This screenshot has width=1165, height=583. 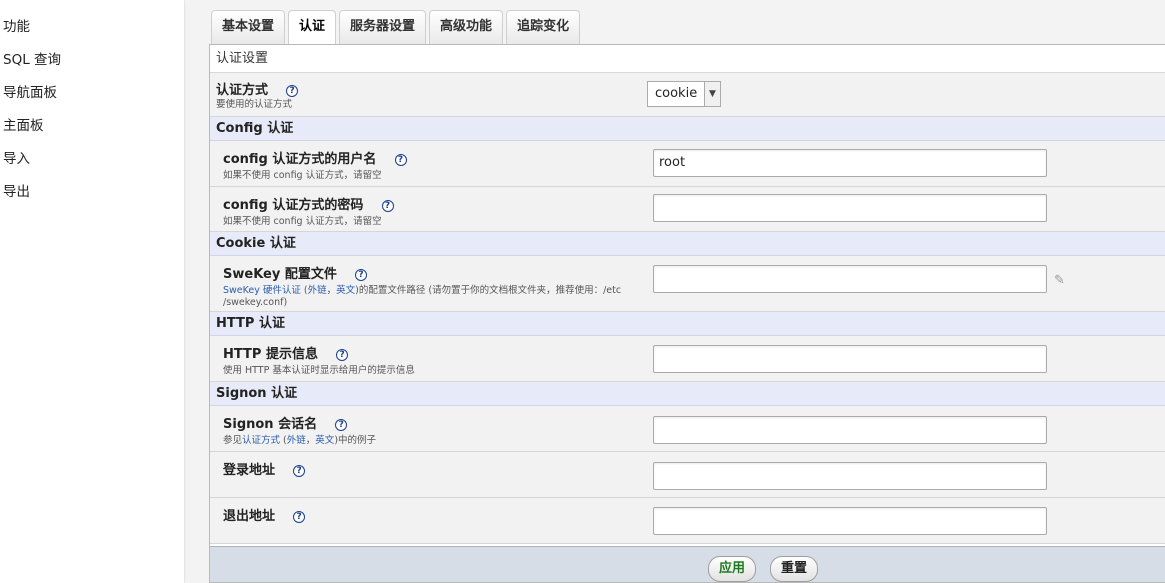 What do you see at coordinates (249, 470) in the screenshot?
I see `signon-url-label: 登录地址` at bounding box center [249, 470].